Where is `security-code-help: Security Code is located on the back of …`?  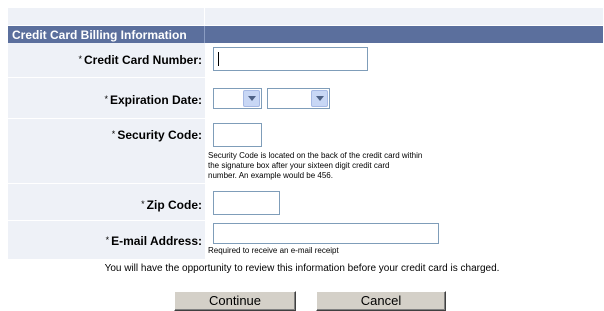
security-code-help: Security Code is located on the back of … is located at coordinates (403, 166).